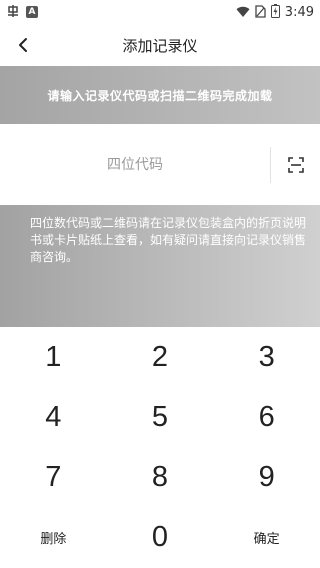 This screenshot has height=568, width=320. I want to click on app-header: 添加记录仪, so click(160, 45).